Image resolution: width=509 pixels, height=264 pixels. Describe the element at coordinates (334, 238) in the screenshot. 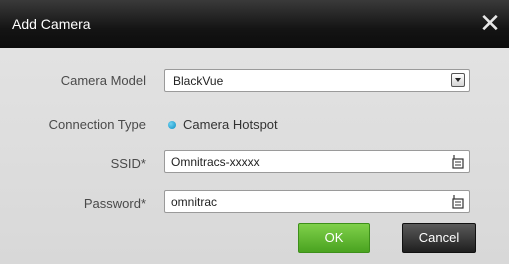

I see `ok-button: OK` at that location.